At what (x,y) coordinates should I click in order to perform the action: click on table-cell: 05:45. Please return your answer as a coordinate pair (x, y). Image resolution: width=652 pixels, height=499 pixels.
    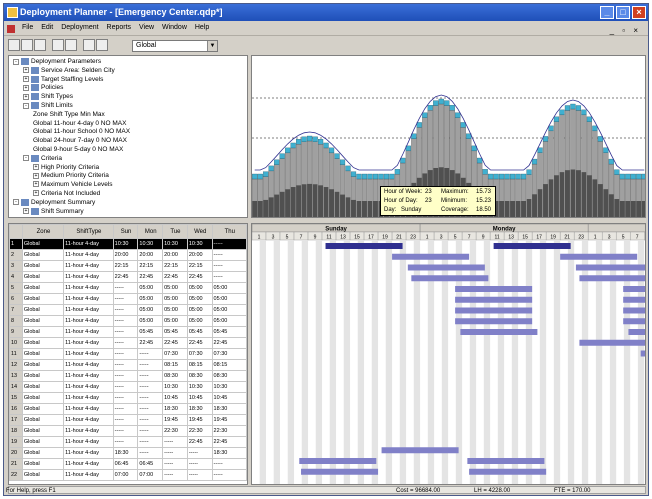
    Looking at the image, I should click on (175, 332).